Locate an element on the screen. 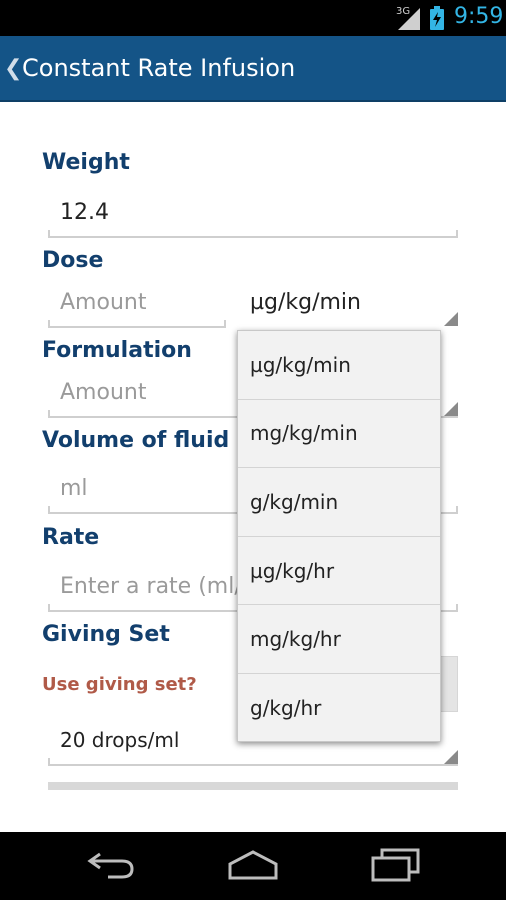 Image resolution: width=506 pixels, height=900 pixels. dropdown-option: mg/kg/hr is located at coordinates (339, 639).